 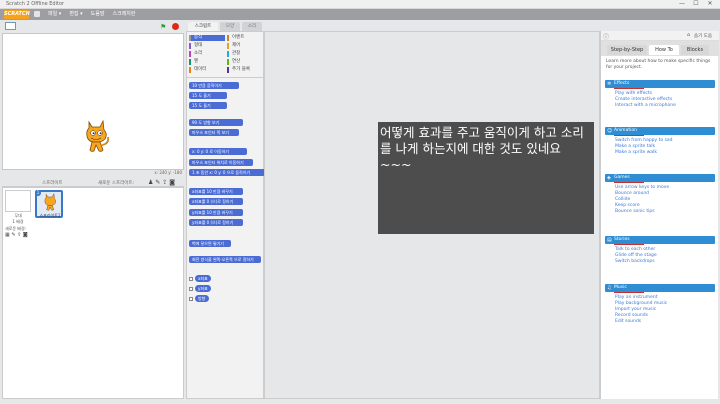 What do you see at coordinates (627, 50) in the screenshot?
I see `tab-step-by-step: Step-by-Step` at bounding box center [627, 50].